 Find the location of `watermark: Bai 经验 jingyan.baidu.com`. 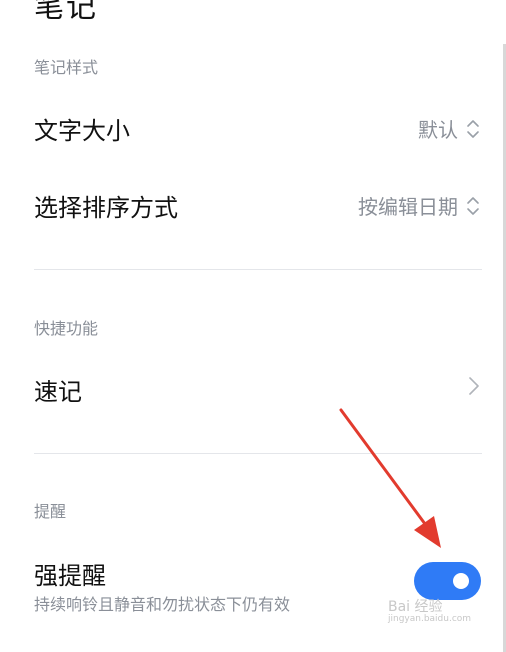

watermark: Bai 经验 jingyan.baidu.com is located at coordinates (430, 612).